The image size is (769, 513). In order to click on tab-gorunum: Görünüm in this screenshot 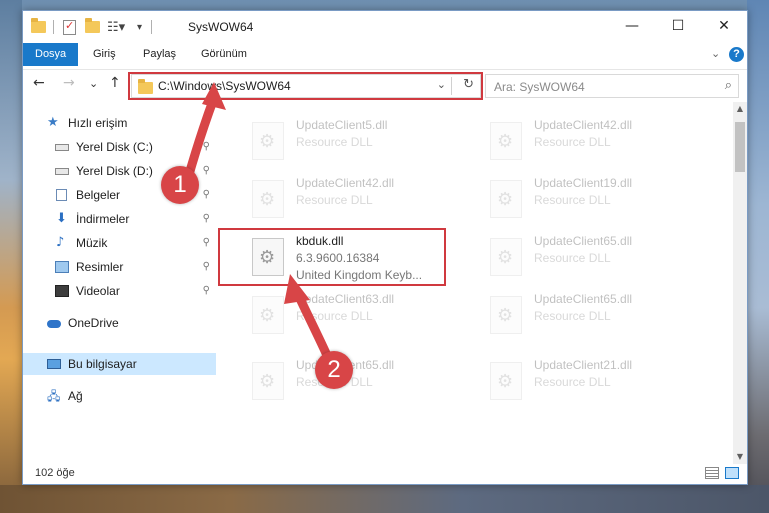, I will do `click(224, 54)`.